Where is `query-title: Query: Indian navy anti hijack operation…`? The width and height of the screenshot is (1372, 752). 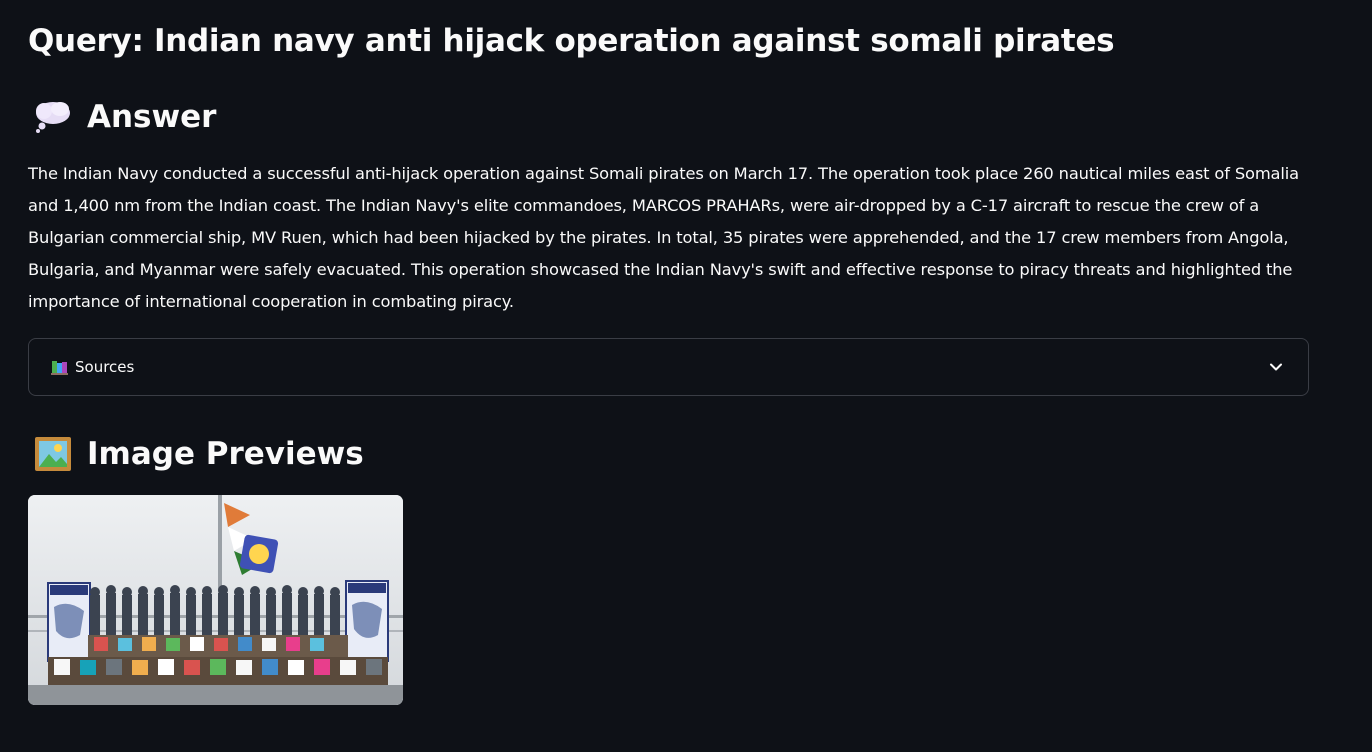 query-title: Query: Indian navy anti hijack operation… is located at coordinates (571, 41).